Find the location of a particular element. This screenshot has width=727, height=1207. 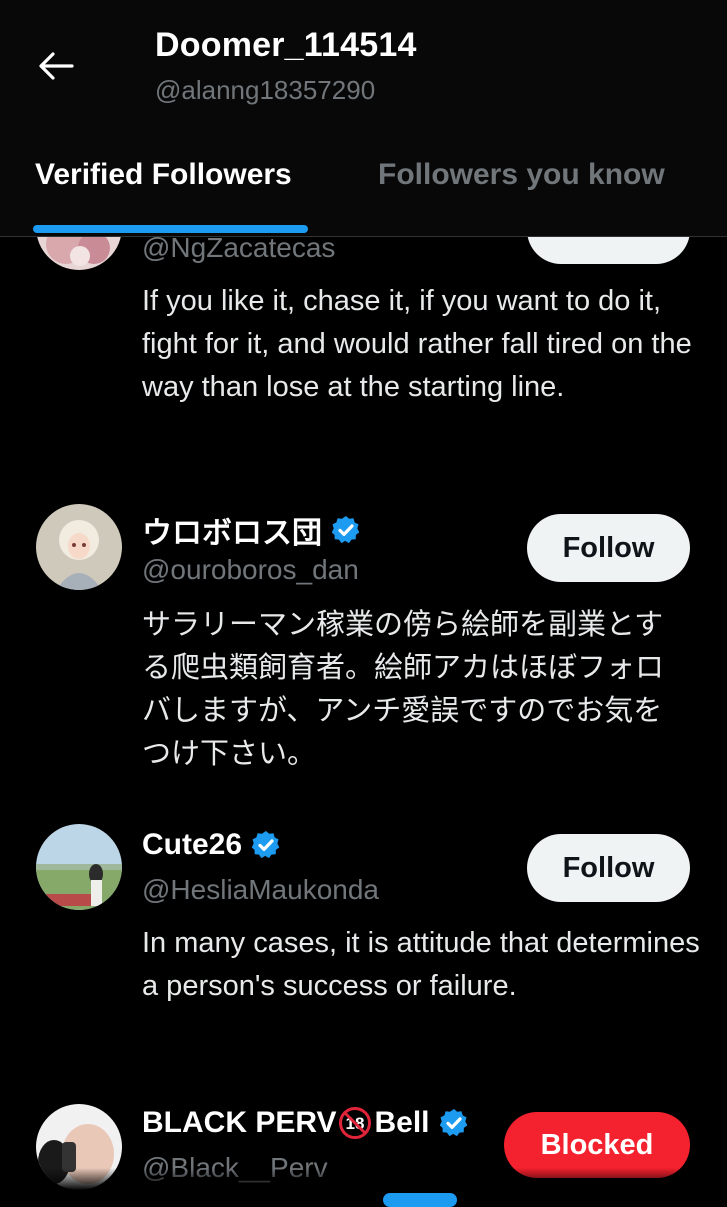

user-name: ウロボロス団 is located at coordinates (252, 530).